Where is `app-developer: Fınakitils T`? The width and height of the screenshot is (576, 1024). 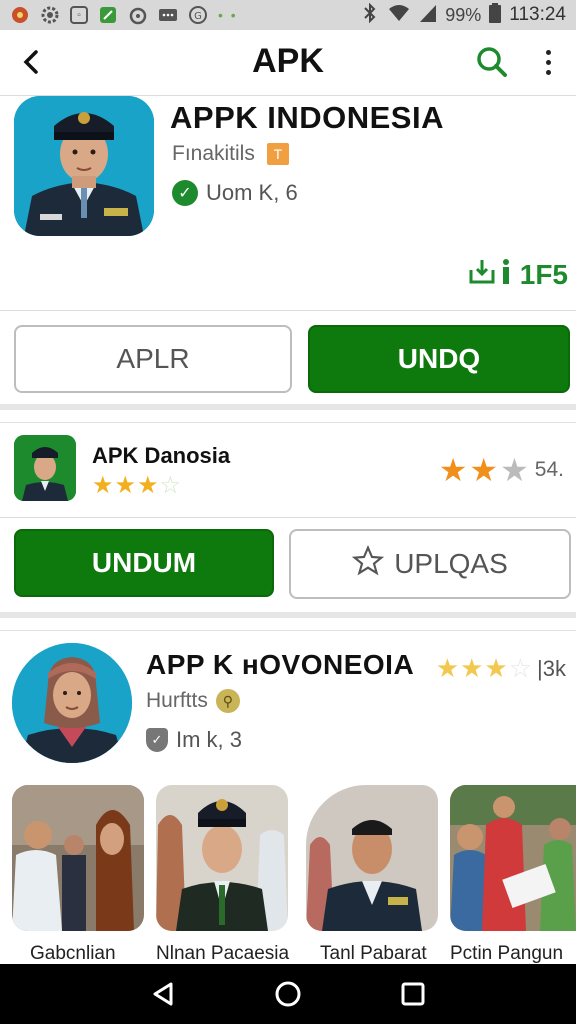 app-developer: Fınakitils T is located at coordinates (230, 154).